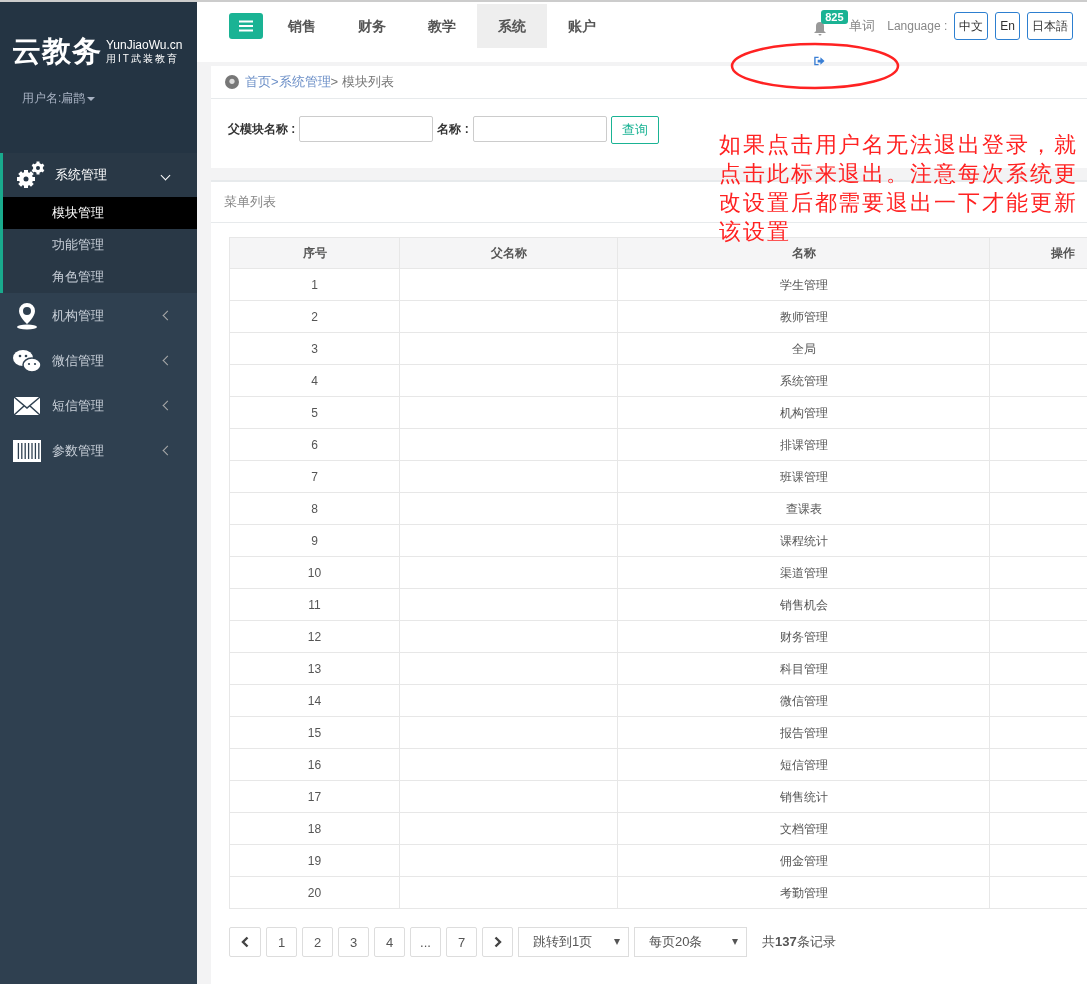 The image size is (1087, 984). I want to click on table-cell: 7, so click(314, 476).